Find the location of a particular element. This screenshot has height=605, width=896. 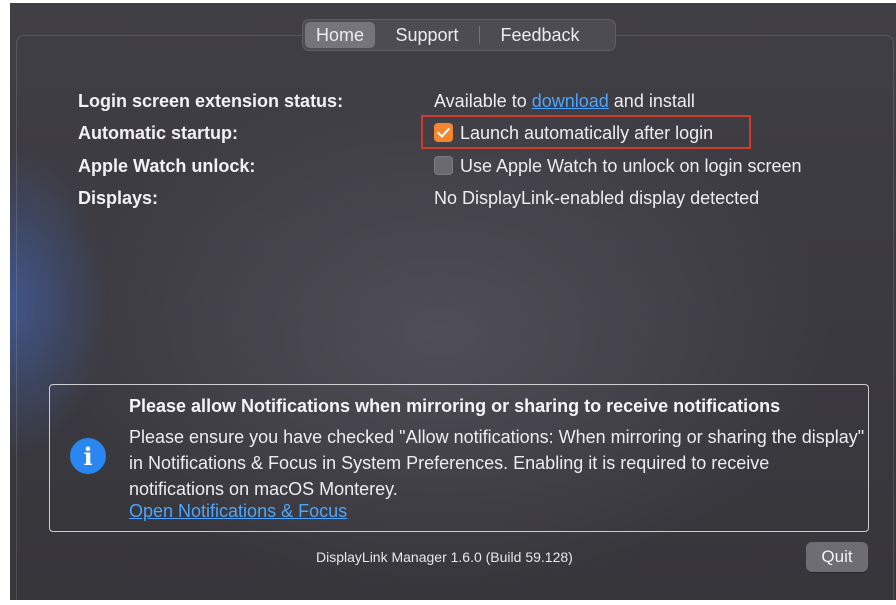

login-extension-status: Available to download and install is located at coordinates (564, 101).